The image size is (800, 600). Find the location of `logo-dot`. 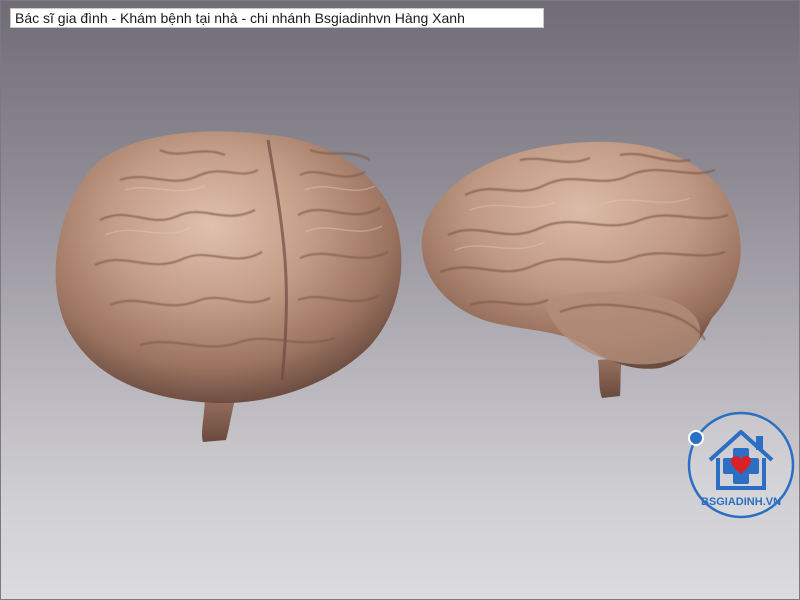

logo-dot is located at coordinates (696, 438).